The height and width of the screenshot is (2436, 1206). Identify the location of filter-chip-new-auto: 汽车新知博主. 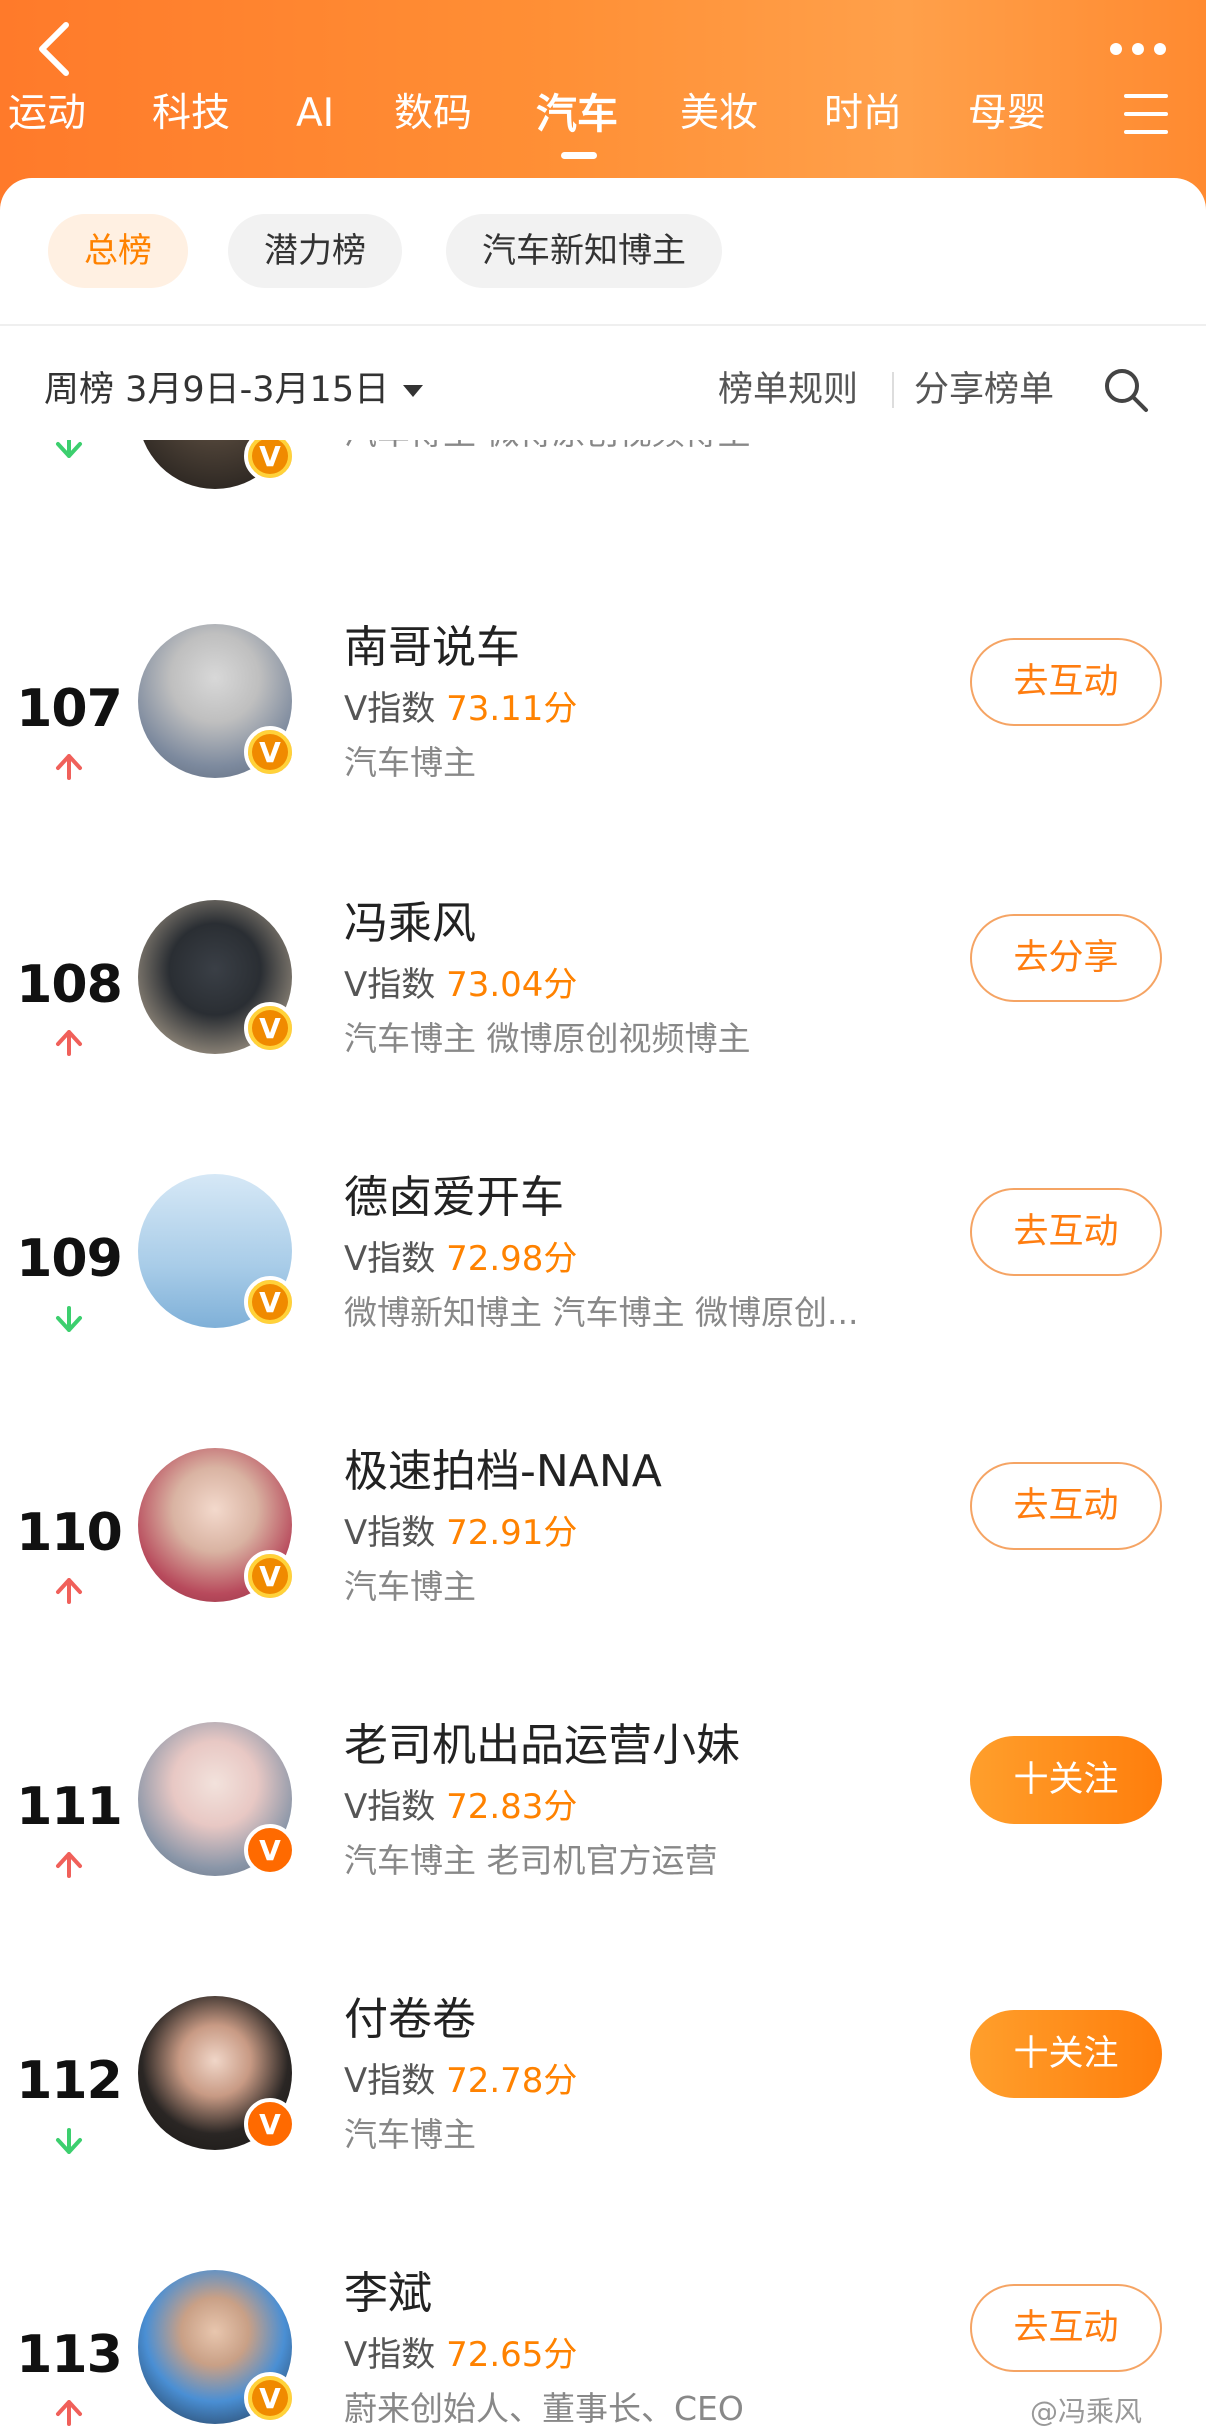
(584, 251).